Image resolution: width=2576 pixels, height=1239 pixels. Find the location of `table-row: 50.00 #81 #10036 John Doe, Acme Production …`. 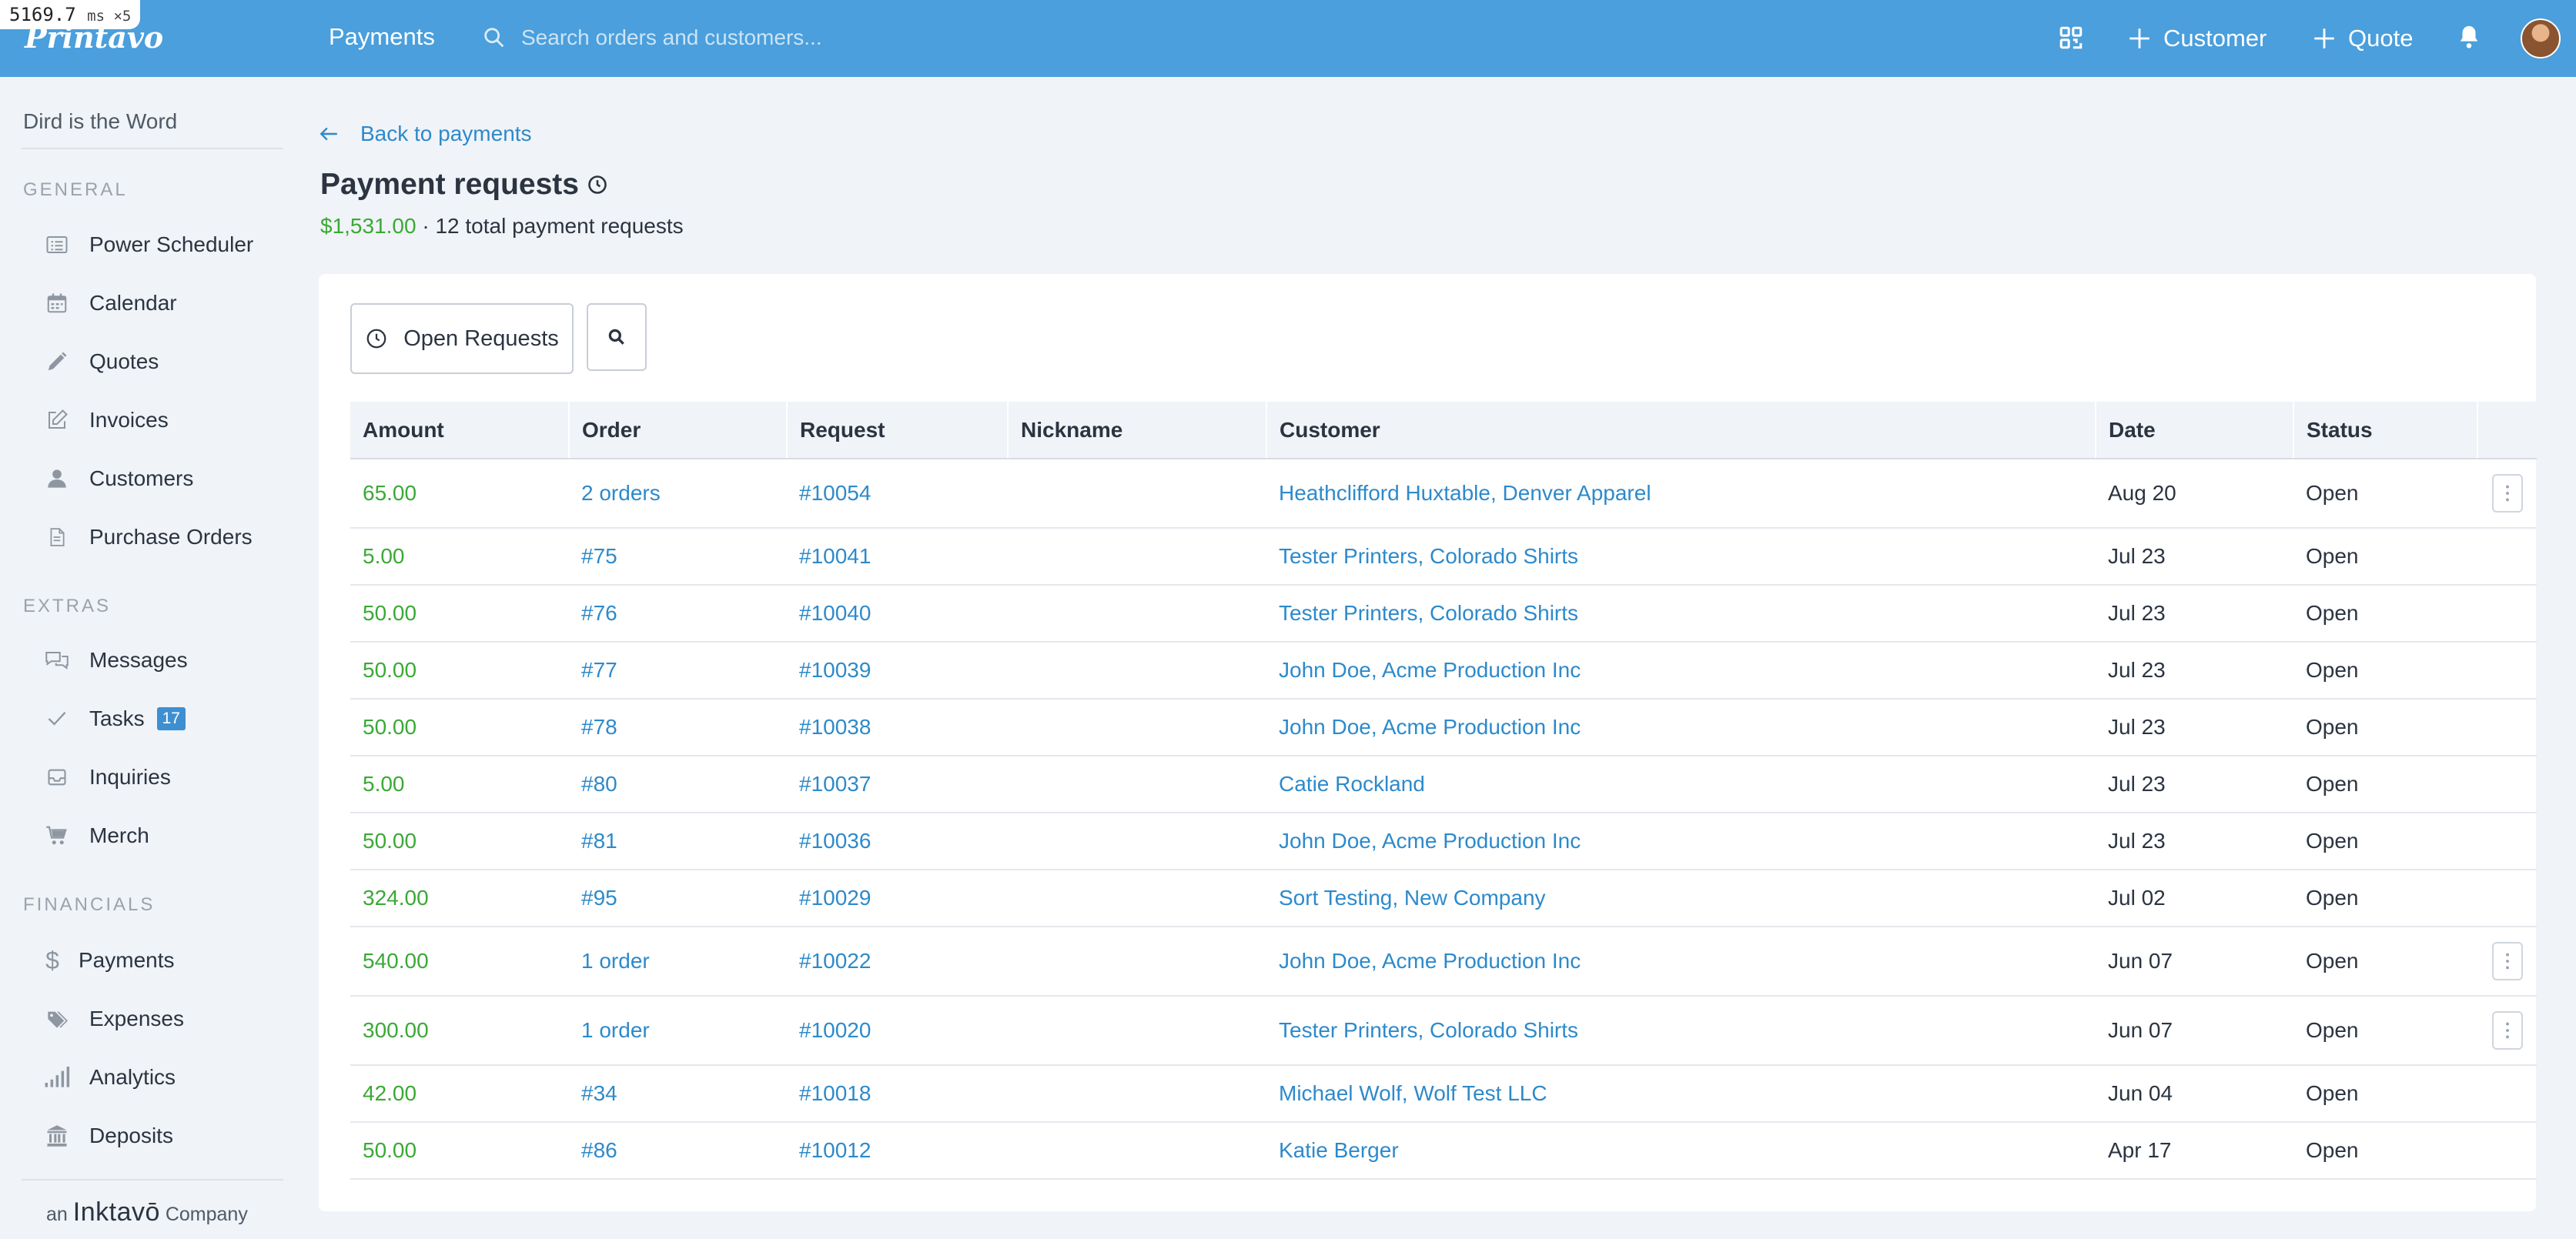

table-row: 50.00 #81 #10036 John Doe, Acme Production … is located at coordinates (1444, 841).